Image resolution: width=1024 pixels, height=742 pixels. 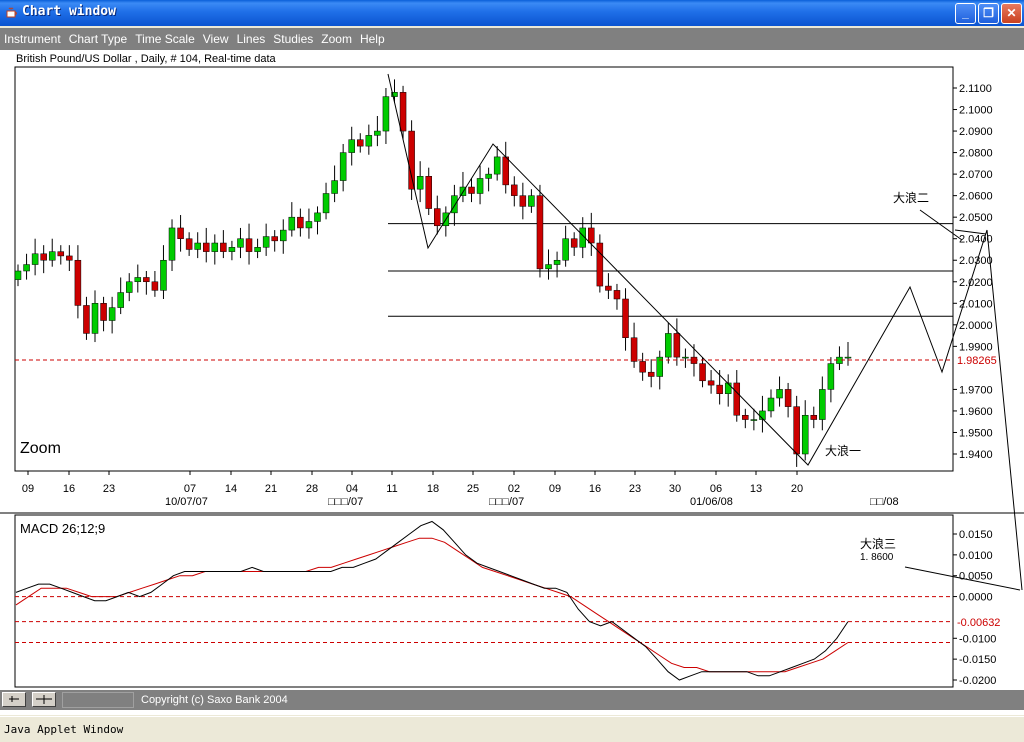 What do you see at coordinates (231, 489) in the screenshot?
I see `price-x-tick-label: 14` at bounding box center [231, 489].